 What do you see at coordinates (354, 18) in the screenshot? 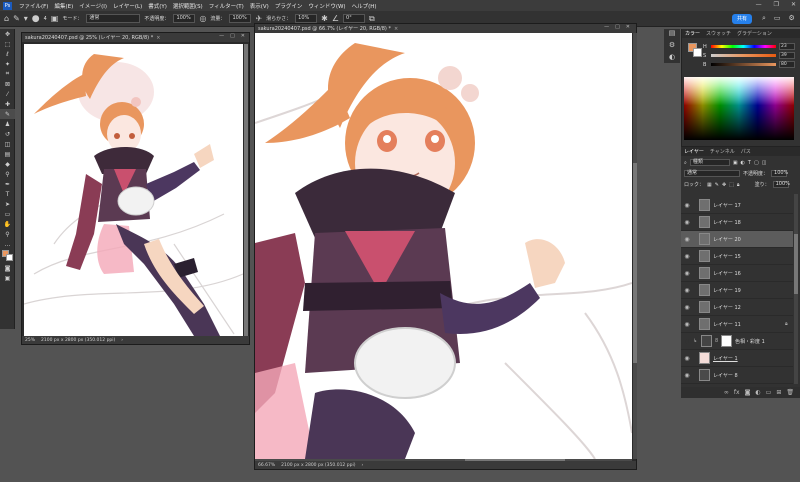
I see `angle-field: 0°` at bounding box center [354, 18].